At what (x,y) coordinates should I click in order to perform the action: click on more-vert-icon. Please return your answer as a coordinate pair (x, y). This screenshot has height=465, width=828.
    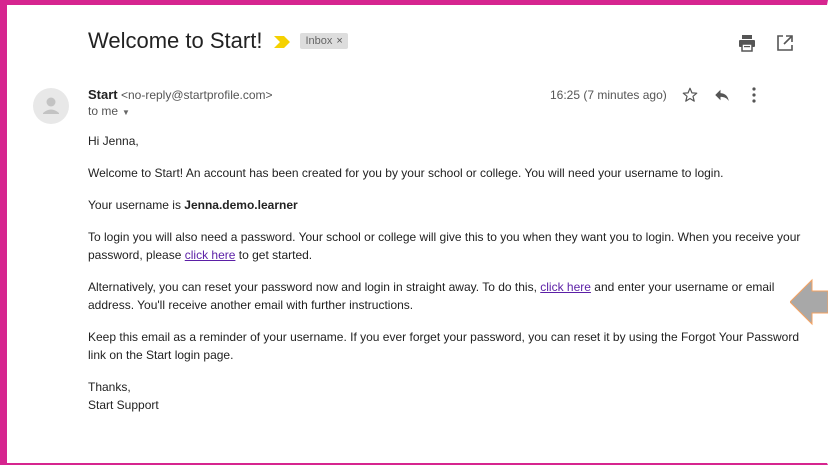
    Looking at the image, I should click on (754, 95).